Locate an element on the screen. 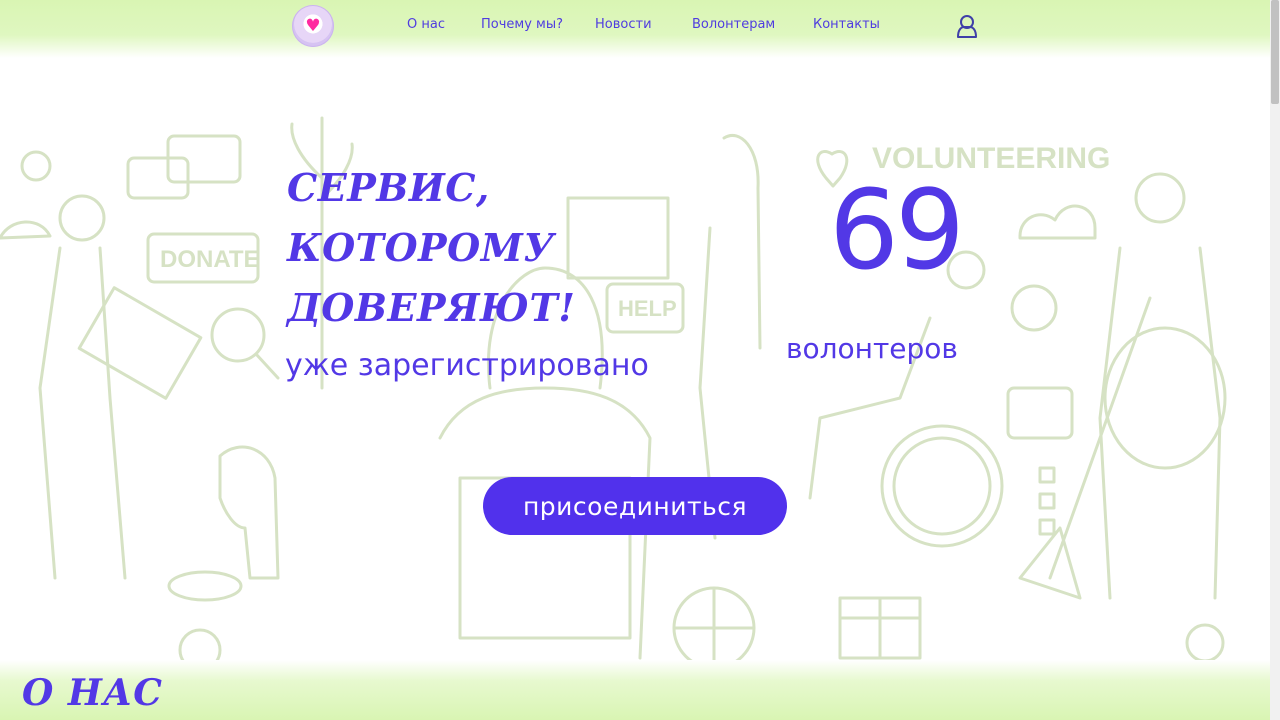 The image size is (1280, 720). heart-logo-icon: ♥ is located at coordinates (313, 26).